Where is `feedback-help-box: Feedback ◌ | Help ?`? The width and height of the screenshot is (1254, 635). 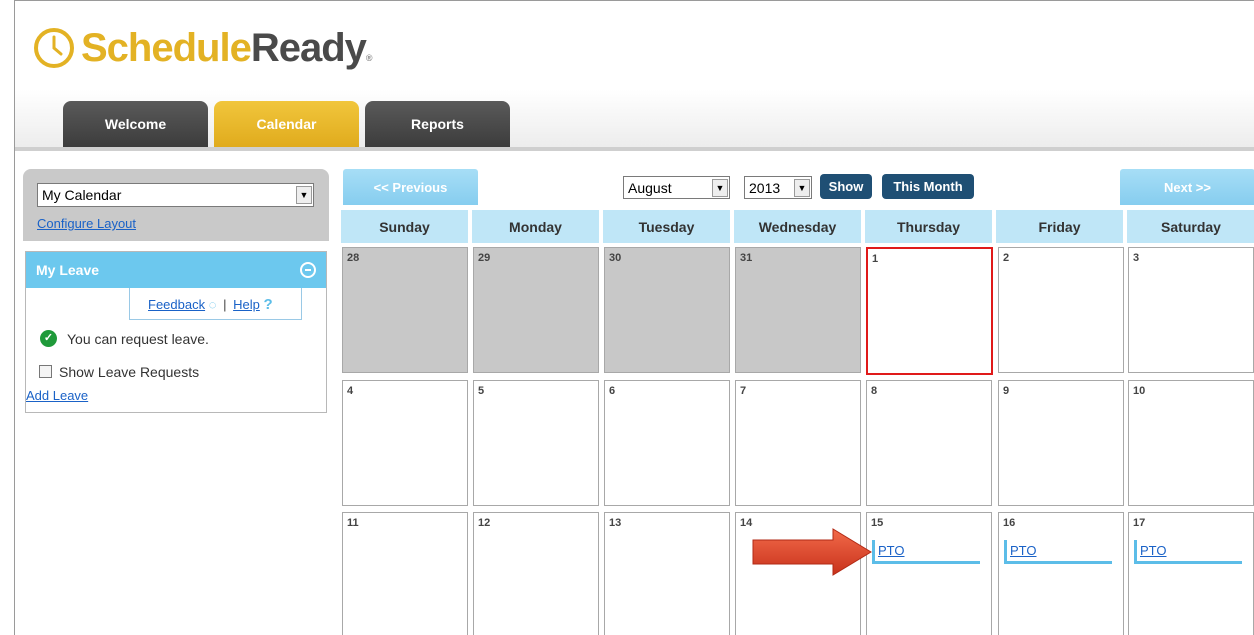 feedback-help-box: Feedback ◌ | Help ? is located at coordinates (215, 304).